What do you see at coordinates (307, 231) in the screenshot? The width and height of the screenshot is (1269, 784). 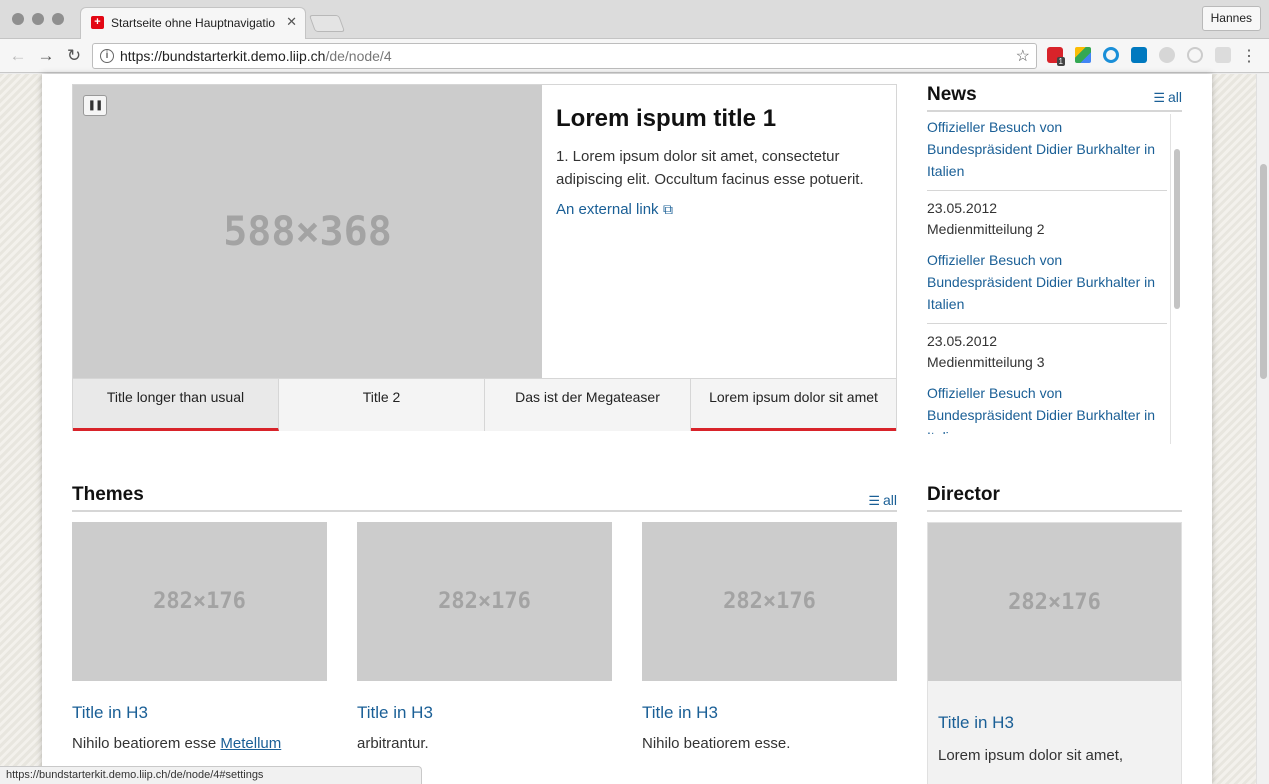 I see `carousel-image: 588×368` at bounding box center [307, 231].